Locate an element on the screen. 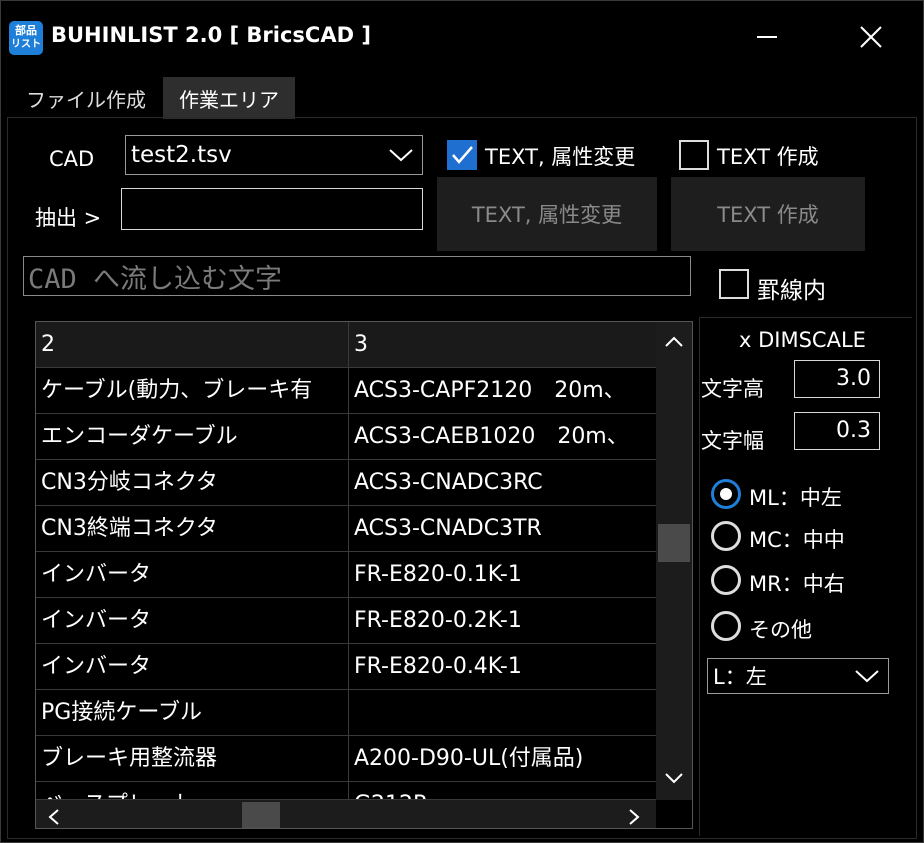 The image size is (924, 843). table-cell-name: エンコーダケーブル is located at coordinates (192, 436).